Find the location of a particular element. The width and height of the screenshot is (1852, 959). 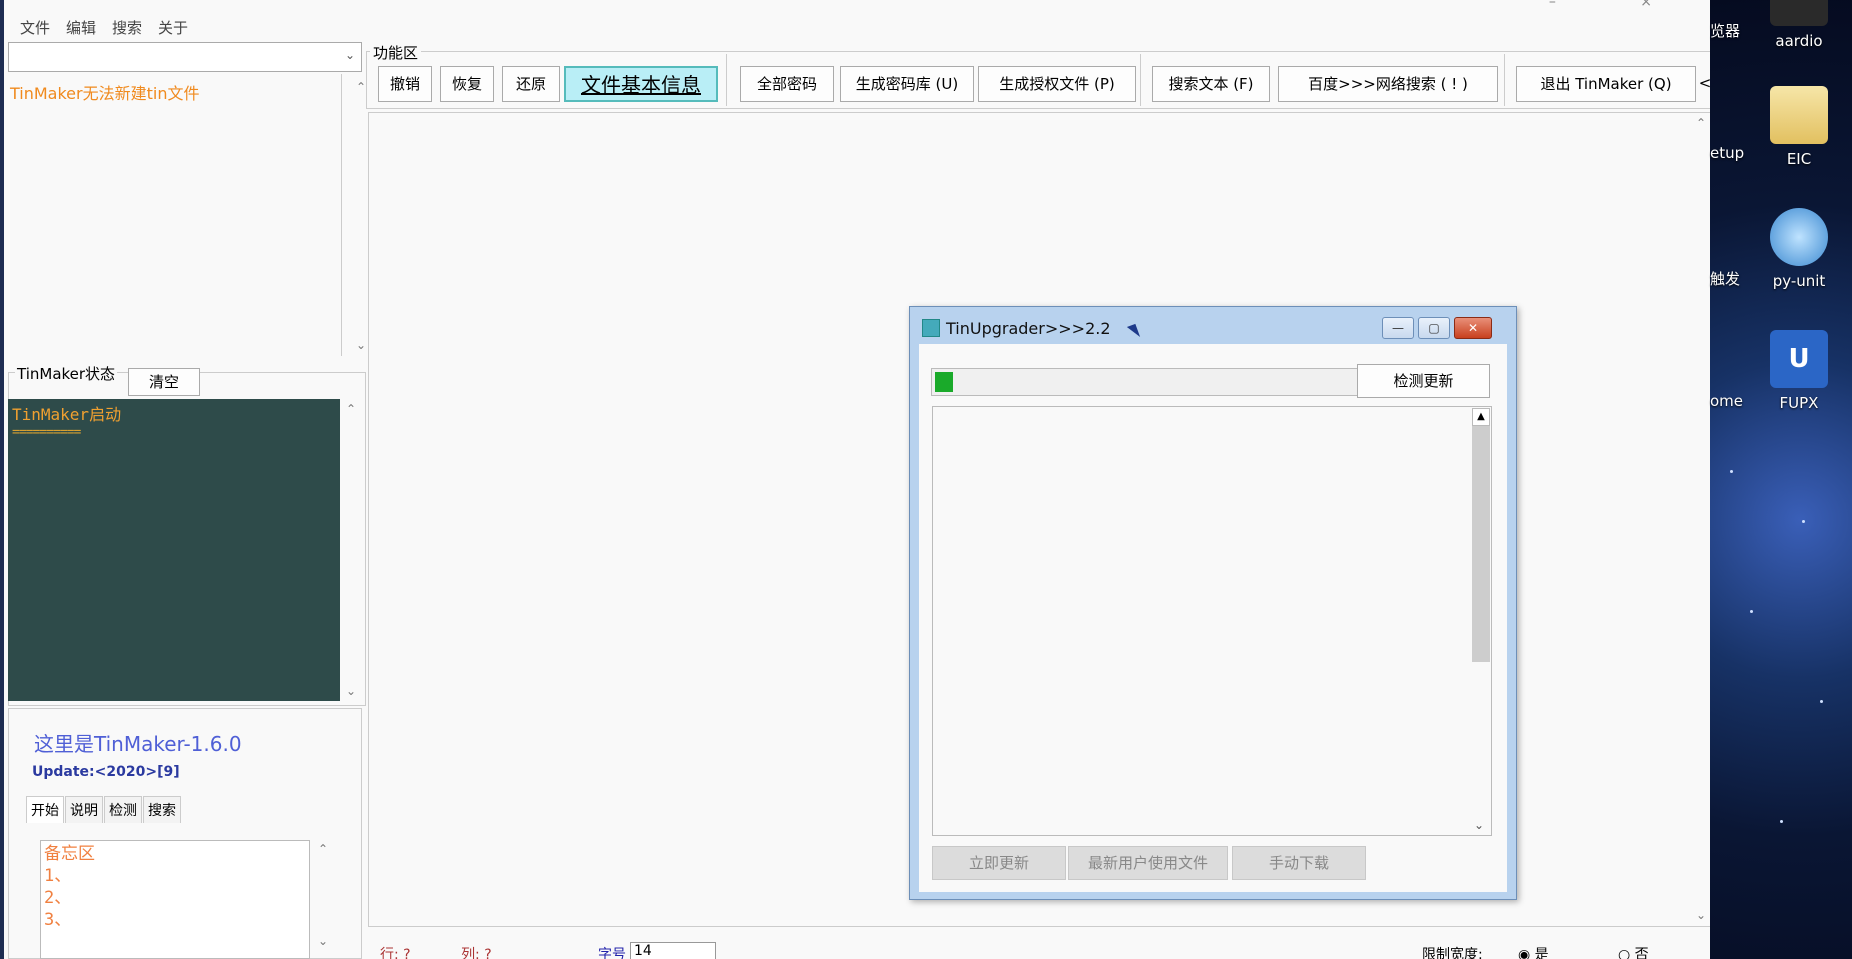

tab-start: 开始 is located at coordinates (45, 809).